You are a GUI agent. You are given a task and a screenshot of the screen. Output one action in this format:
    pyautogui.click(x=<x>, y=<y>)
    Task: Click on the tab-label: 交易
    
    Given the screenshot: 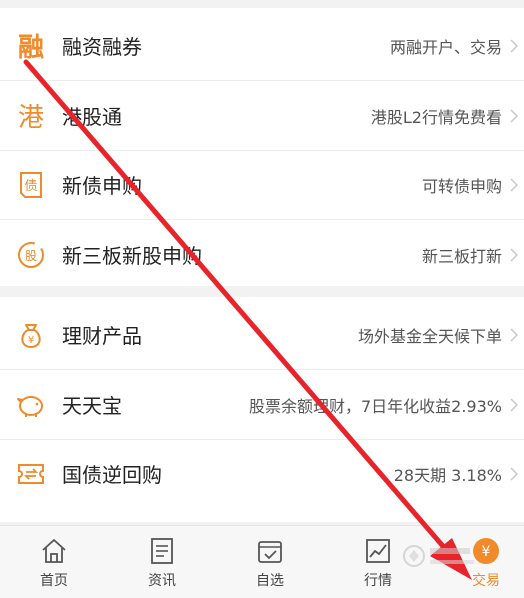 What is the action you would take?
    pyautogui.click(x=486, y=581)
    